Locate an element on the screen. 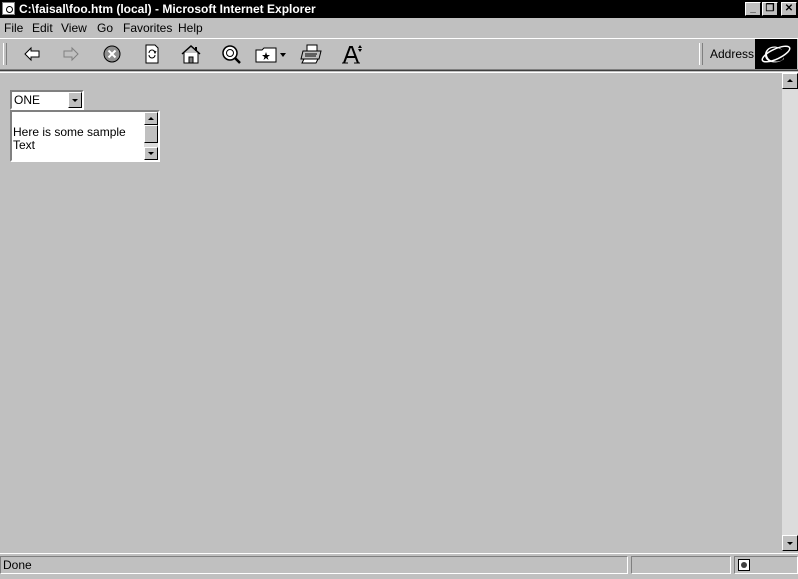 The height and width of the screenshot is (579, 798). home-icon is located at coordinates (191, 54).